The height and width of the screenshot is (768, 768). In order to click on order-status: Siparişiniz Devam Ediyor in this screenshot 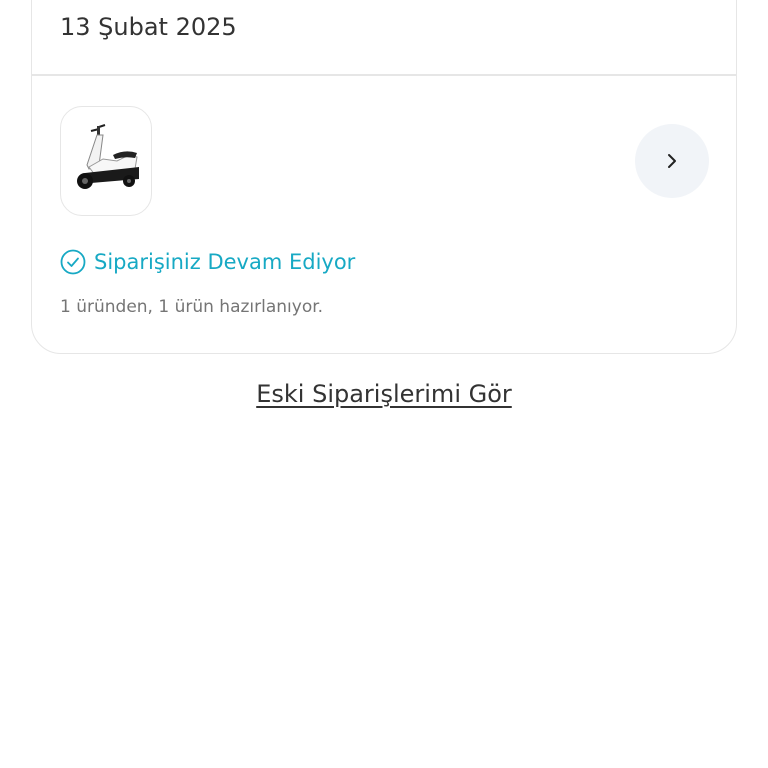, I will do `click(207, 262)`.